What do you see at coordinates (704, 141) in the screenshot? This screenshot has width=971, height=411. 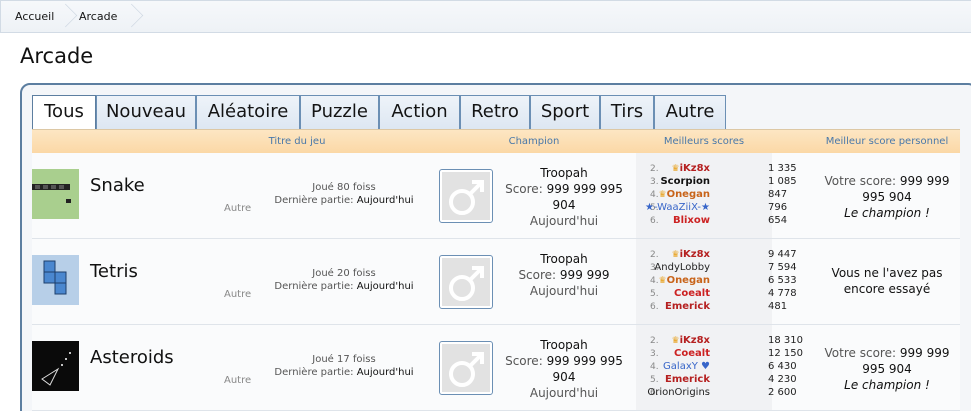 I see `header-best-scores: Meilleurs scores` at bounding box center [704, 141].